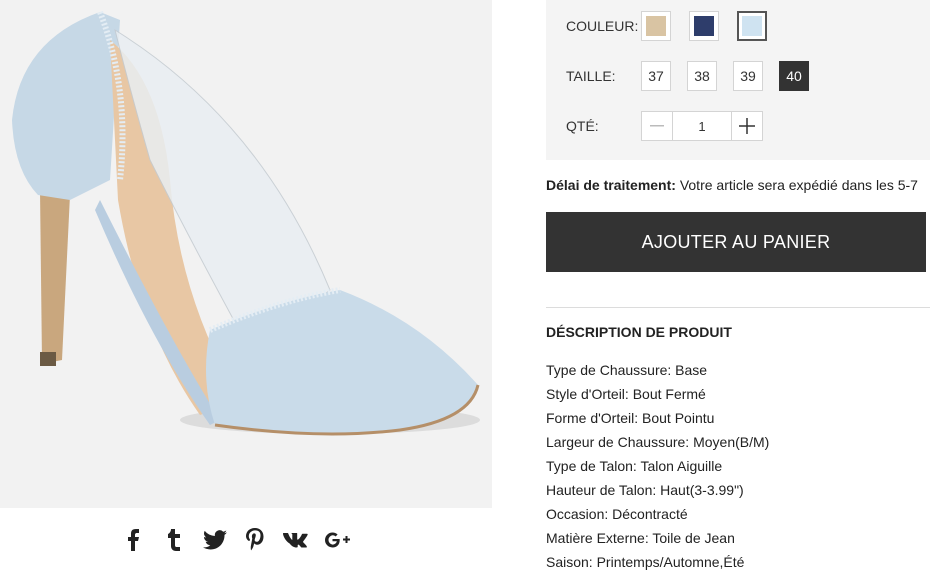 Image resolution: width=930 pixels, height=576 pixels. What do you see at coordinates (645, 490) in the screenshot?
I see `description-item: Hauteur de Talon: Haut(3-3.99")` at bounding box center [645, 490].